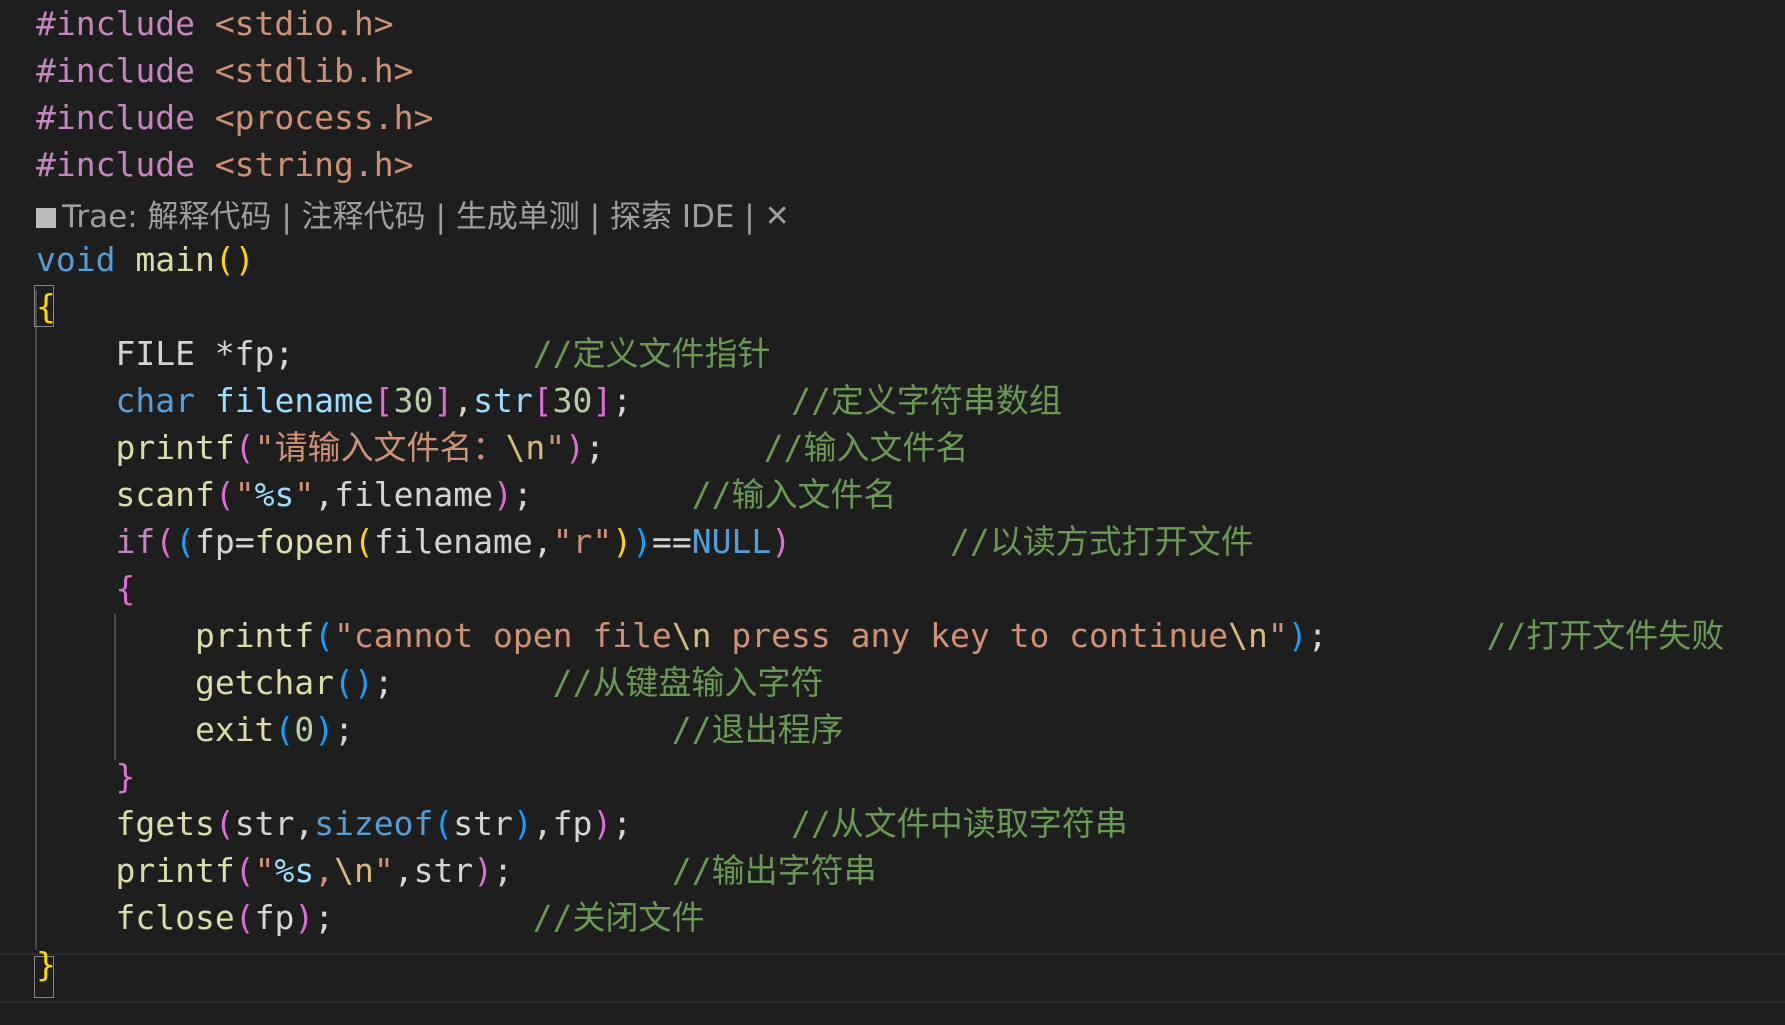 Image resolution: width=1785 pixels, height=1025 pixels. What do you see at coordinates (274, 823) in the screenshot?
I see `code-token: str,` at bounding box center [274, 823].